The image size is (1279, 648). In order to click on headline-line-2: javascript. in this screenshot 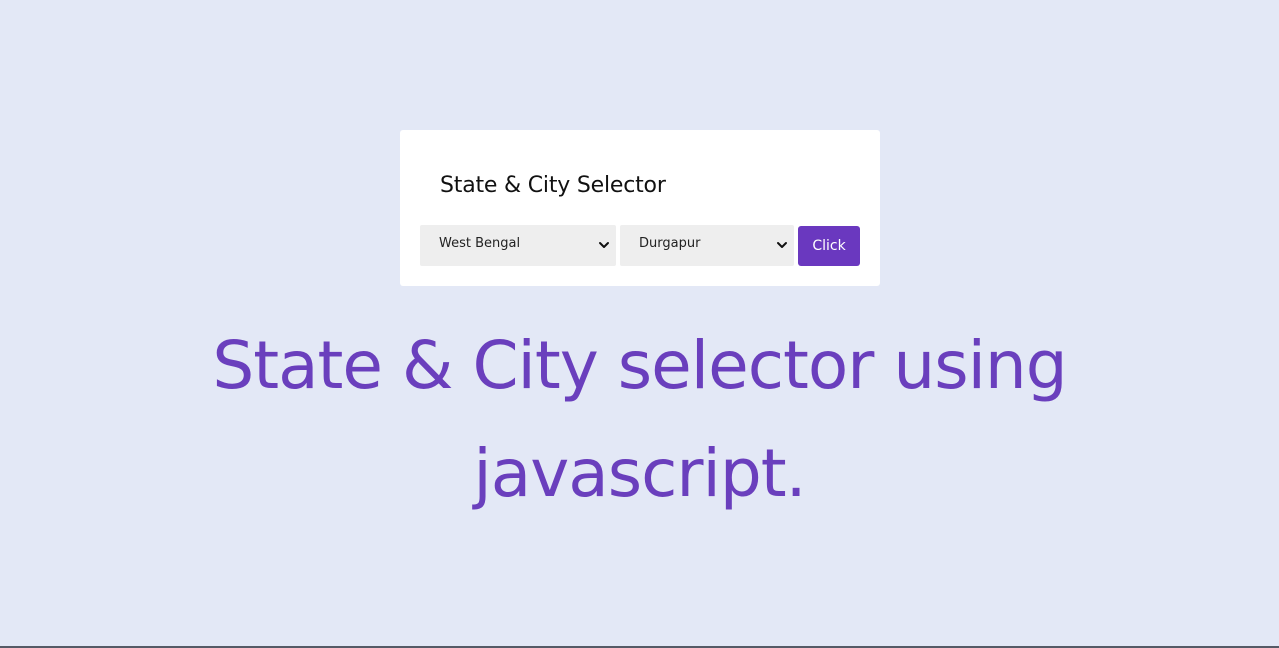, I will do `click(639, 473)`.